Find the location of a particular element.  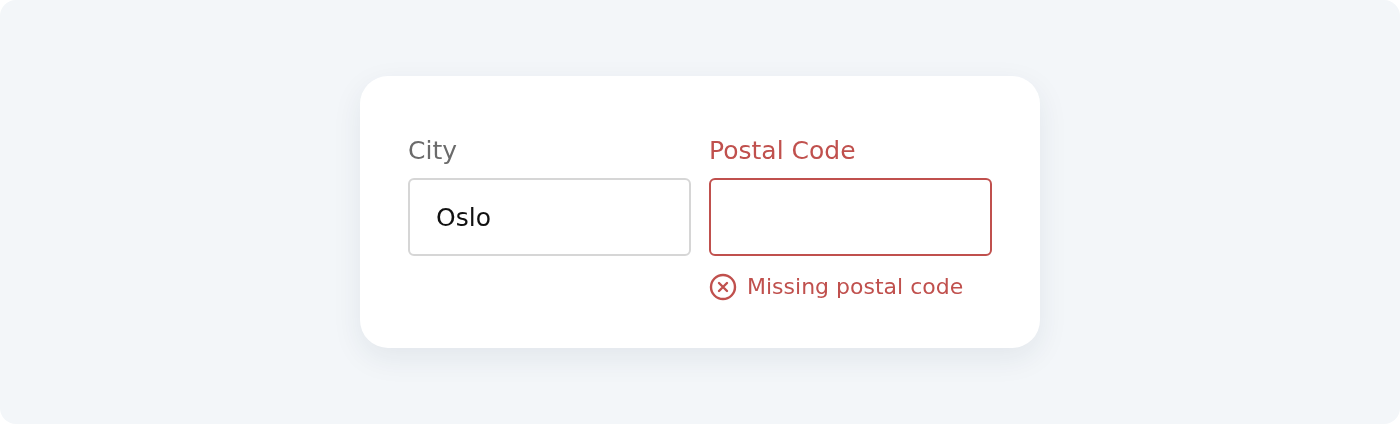

input-field is located at coordinates (850, 217).